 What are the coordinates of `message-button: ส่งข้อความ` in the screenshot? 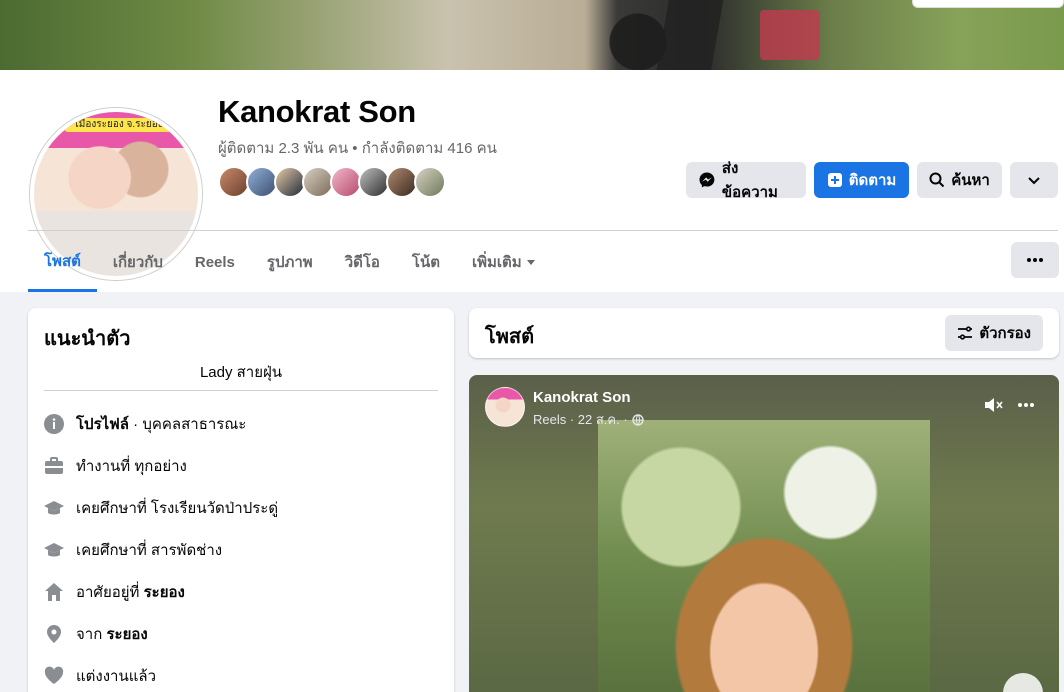 It's located at (746, 180).